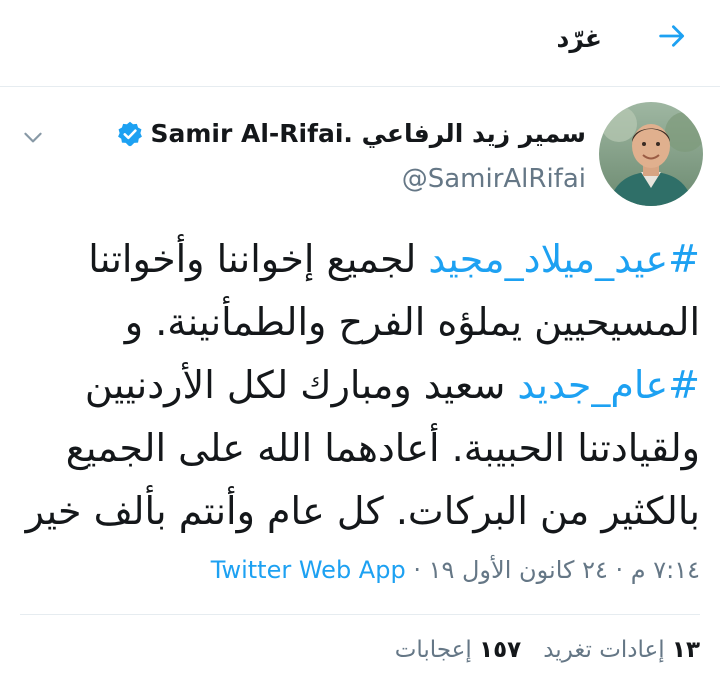 The width and height of the screenshot is (720, 691). Describe the element at coordinates (130, 133) in the screenshot. I see `verified-badge-icon` at that location.